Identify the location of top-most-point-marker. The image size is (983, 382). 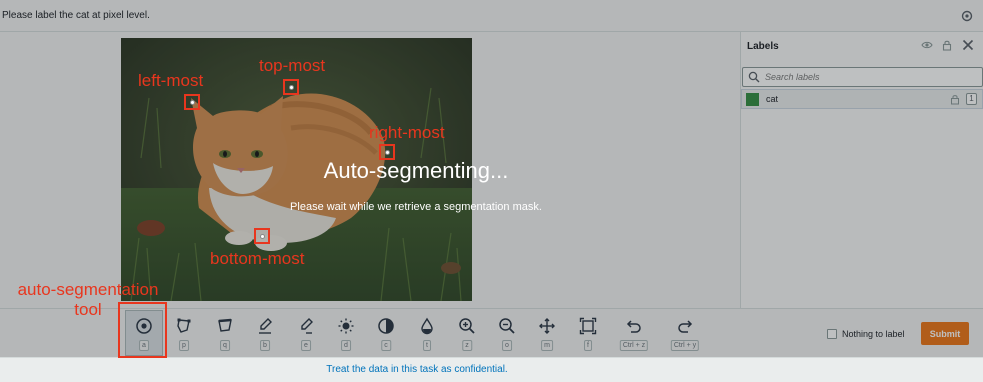
(291, 87).